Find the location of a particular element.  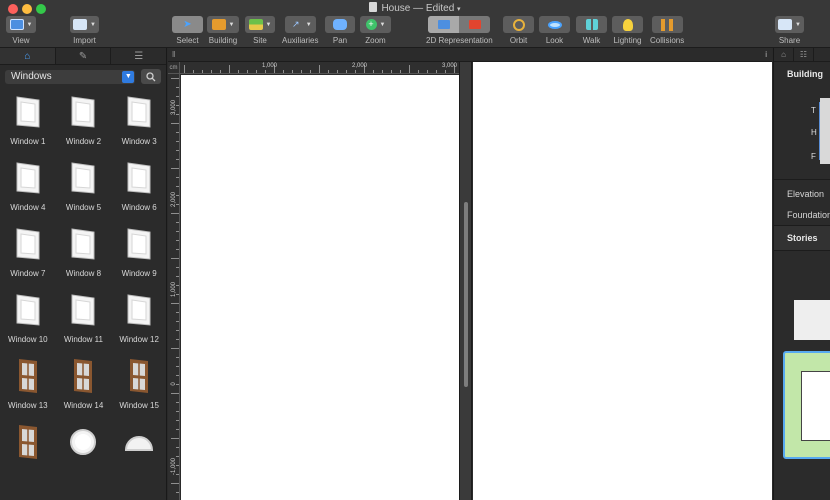

library-item: Window 8 is located at coordinates (84, 251).